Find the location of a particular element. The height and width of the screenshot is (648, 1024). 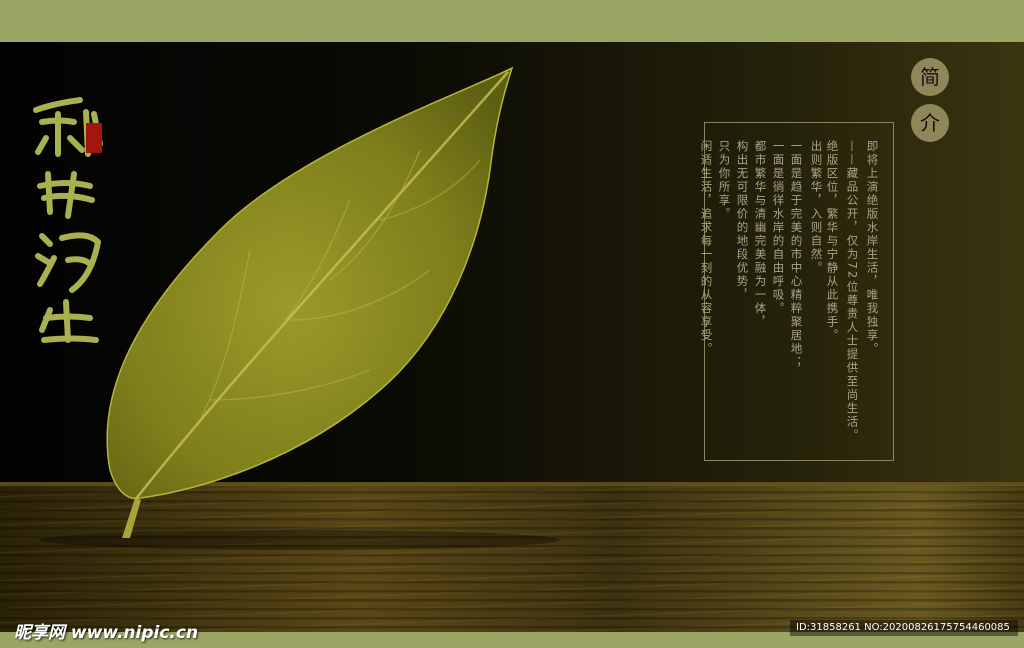

intro-line-4: 出则繁华，入则自然。 is located at coordinates (816, 207).